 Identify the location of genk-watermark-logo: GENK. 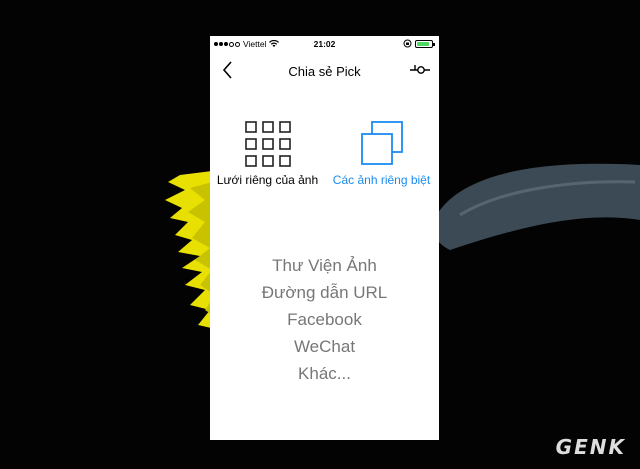
(590, 447).